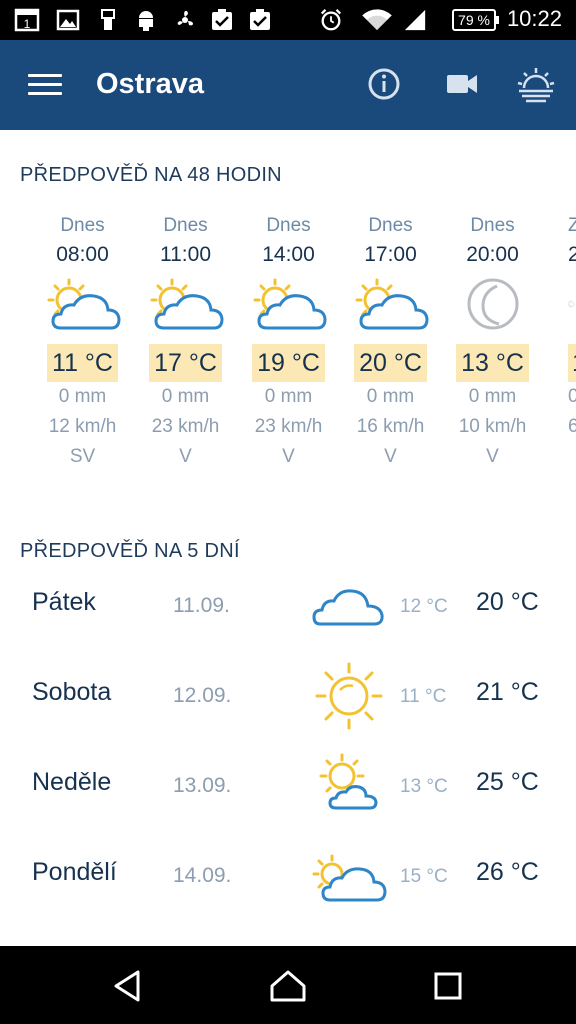  Describe the element at coordinates (288, 342) in the screenshot. I see `hour-col: Dnes 14:00 19 °C 0 mm 23 km/h V` at that location.